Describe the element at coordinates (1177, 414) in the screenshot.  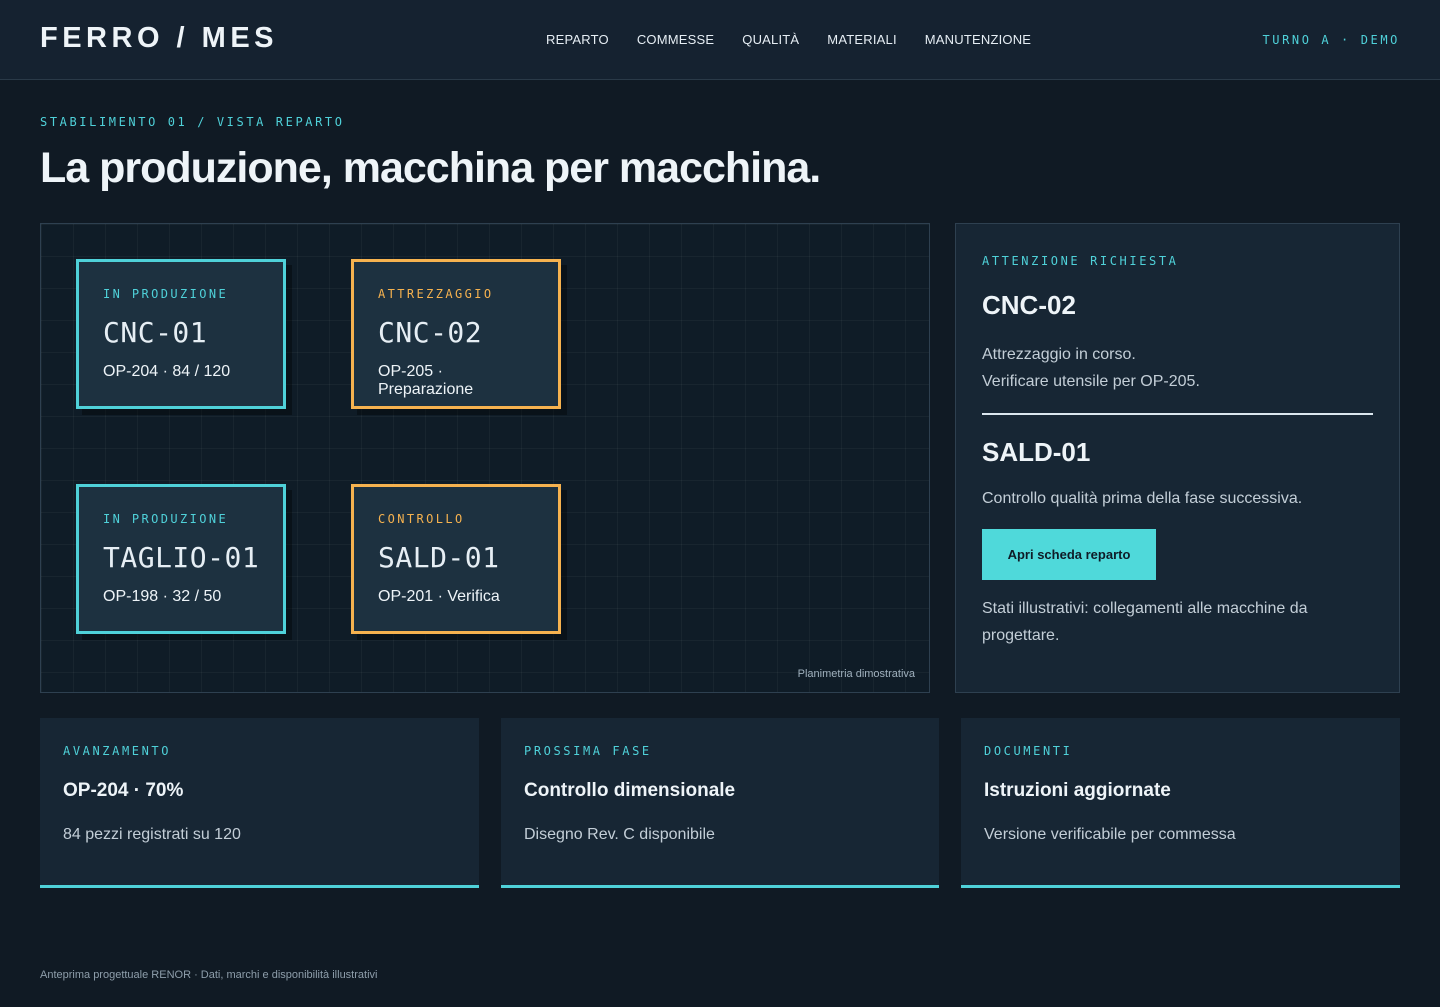
I see `divider` at that location.